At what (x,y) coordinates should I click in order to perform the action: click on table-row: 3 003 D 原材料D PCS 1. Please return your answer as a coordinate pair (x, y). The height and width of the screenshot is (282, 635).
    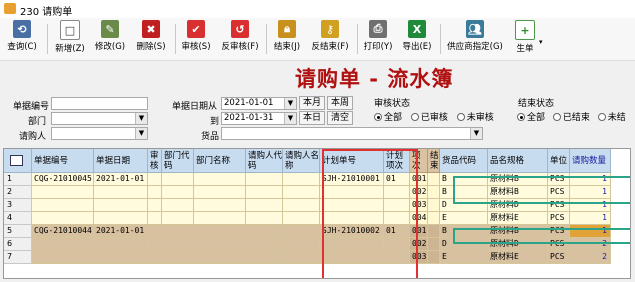
    Looking at the image, I should click on (317, 205).